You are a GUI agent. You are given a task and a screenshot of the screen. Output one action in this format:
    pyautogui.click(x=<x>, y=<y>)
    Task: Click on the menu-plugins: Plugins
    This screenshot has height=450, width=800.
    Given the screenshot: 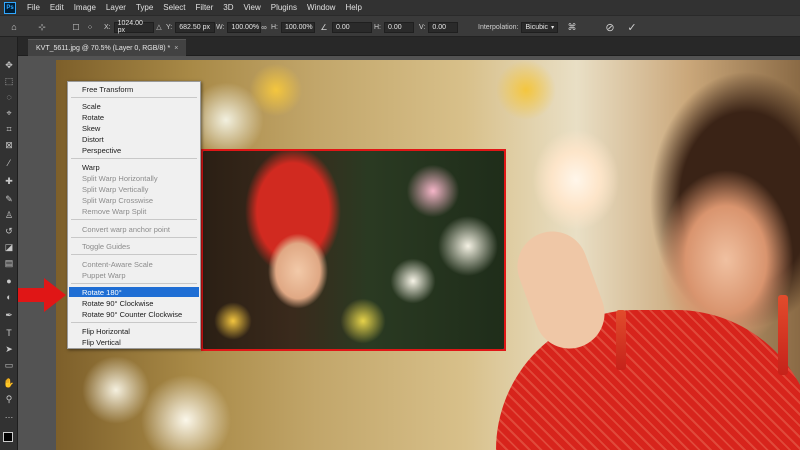 What is the action you would take?
    pyautogui.click(x=284, y=7)
    